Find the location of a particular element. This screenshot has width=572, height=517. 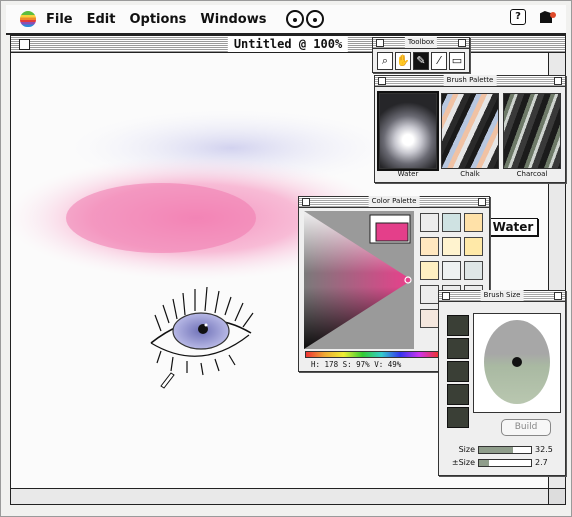

brush-size-title: Brush Size is located at coordinates (502, 295).